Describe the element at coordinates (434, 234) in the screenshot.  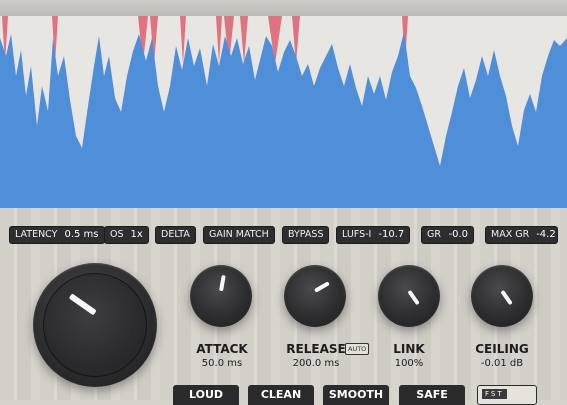
I see `gr-label: GR` at that location.